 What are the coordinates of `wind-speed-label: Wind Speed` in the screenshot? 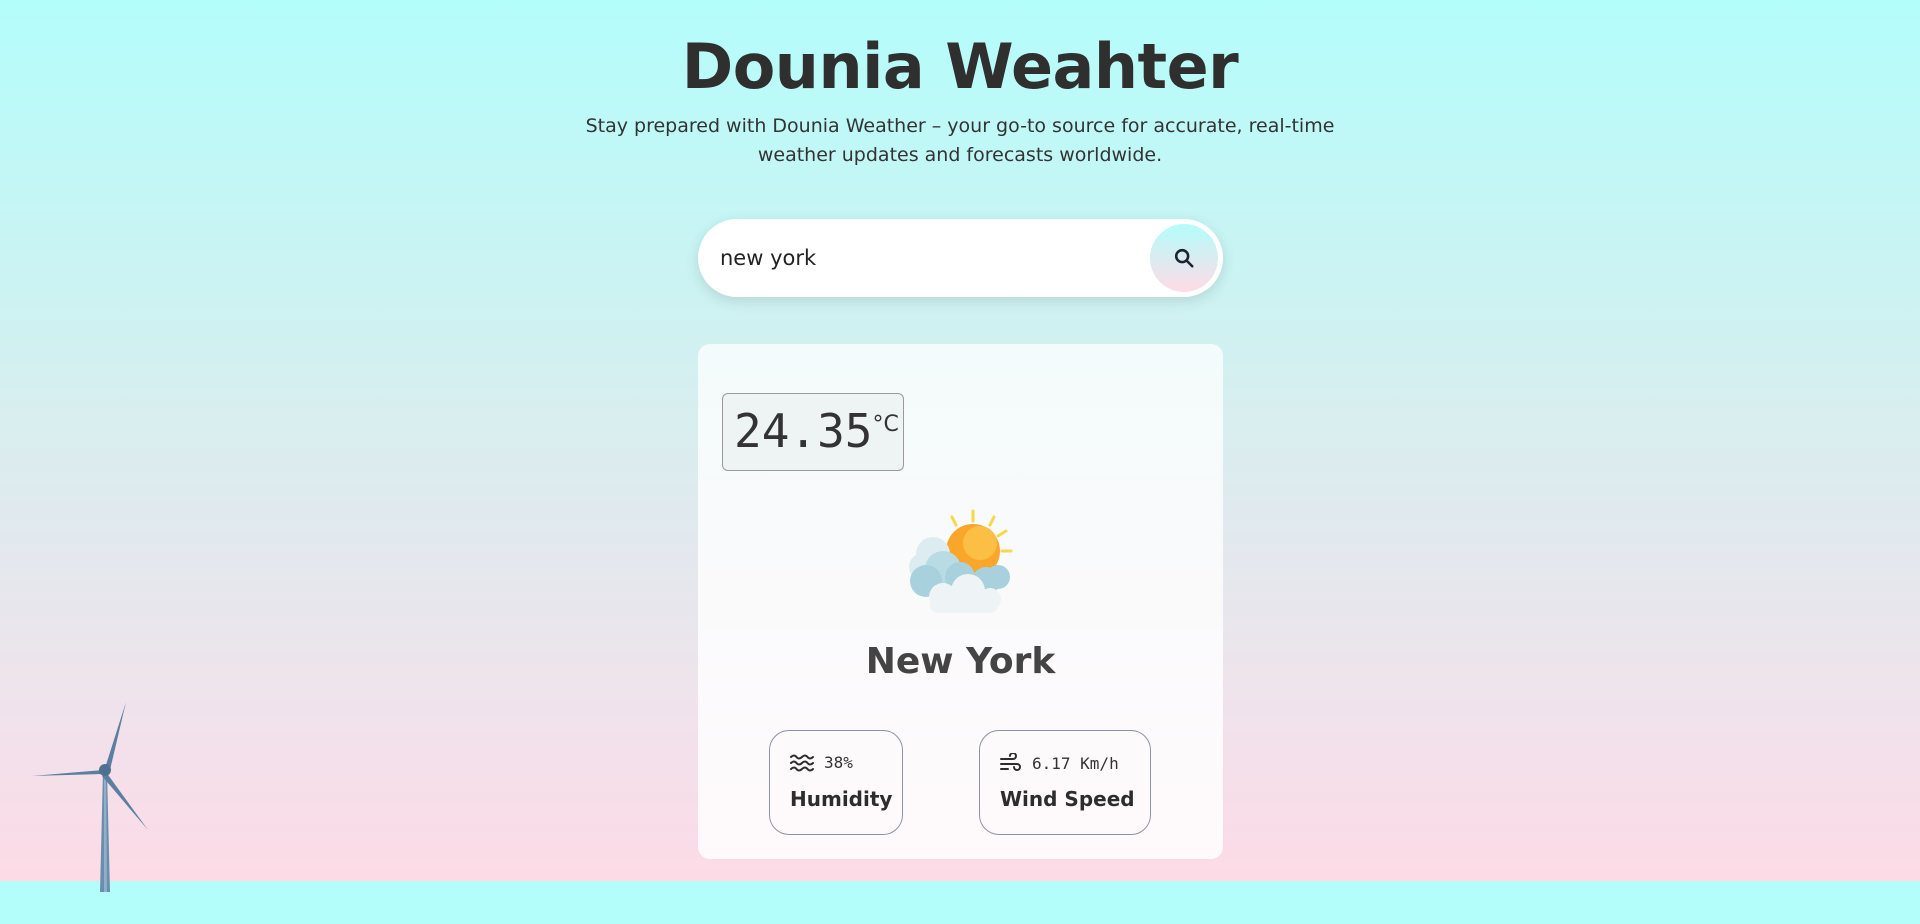 It's located at (1067, 799).